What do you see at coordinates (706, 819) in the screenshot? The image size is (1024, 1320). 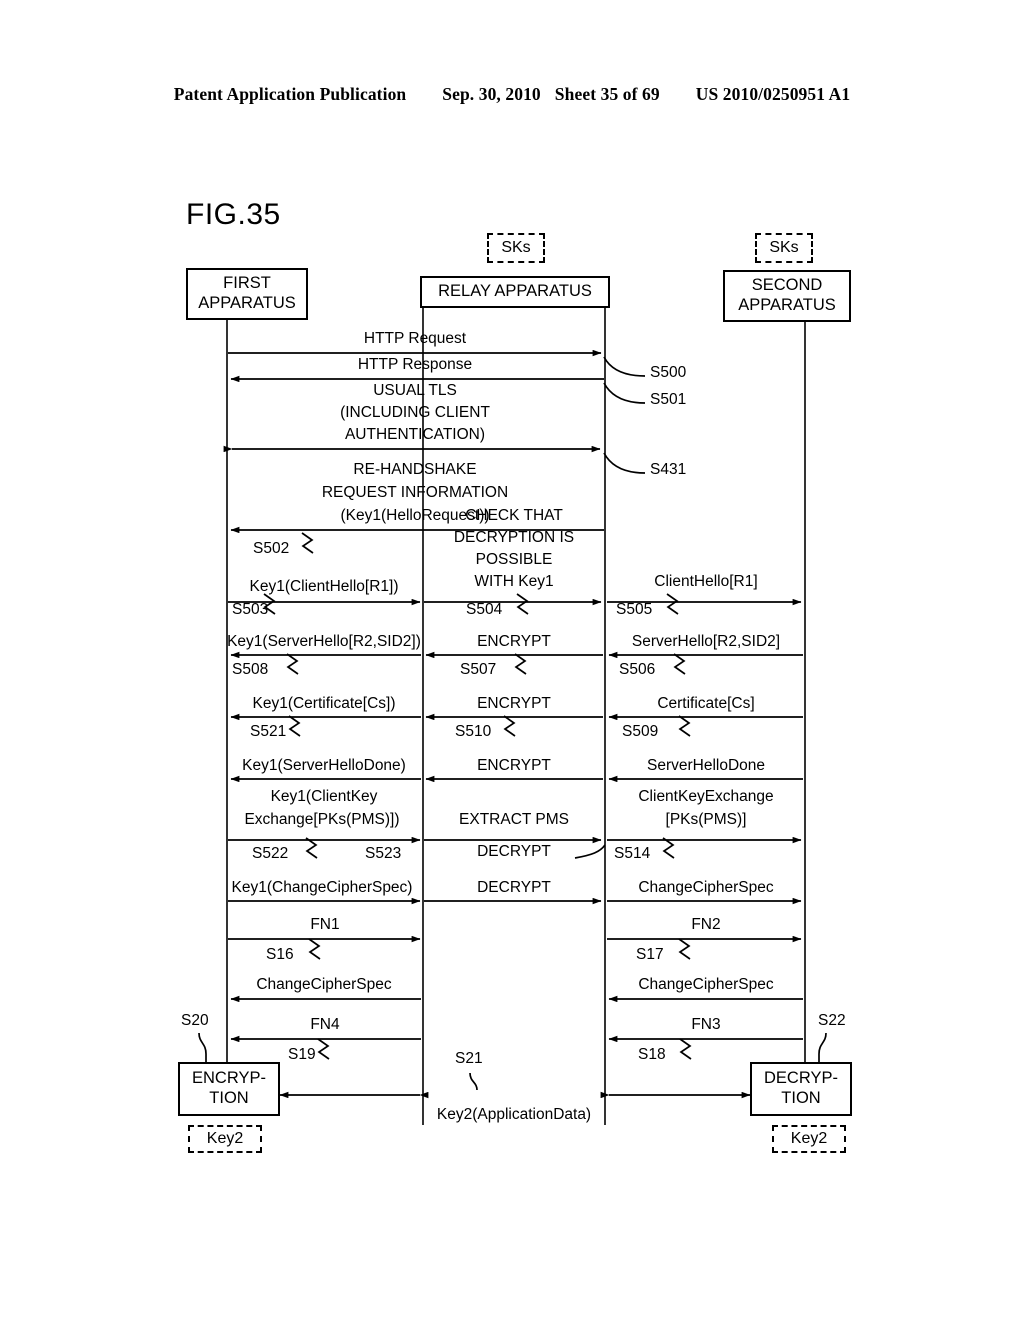 I see `message-clientkeyexchange-line2: [PKs(PMS)]` at bounding box center [706, 819].